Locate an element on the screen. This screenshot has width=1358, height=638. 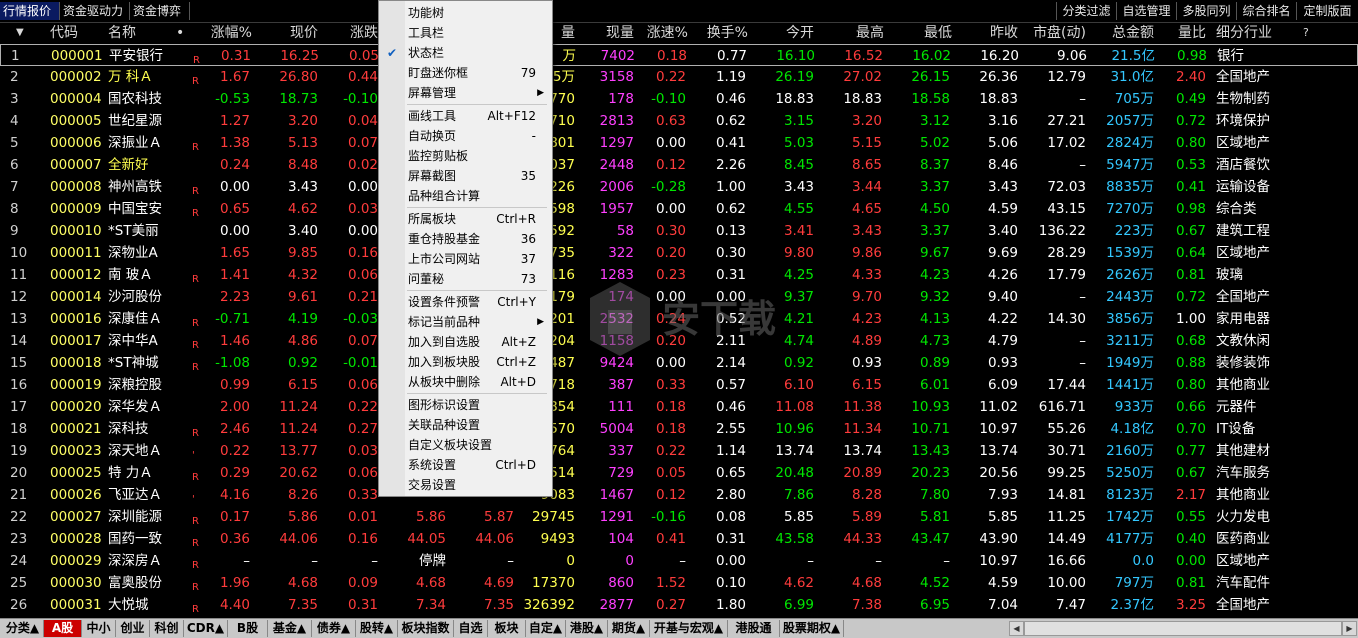
tab-category-filter: 分类过滤 is located at coordinates (1086, 11).